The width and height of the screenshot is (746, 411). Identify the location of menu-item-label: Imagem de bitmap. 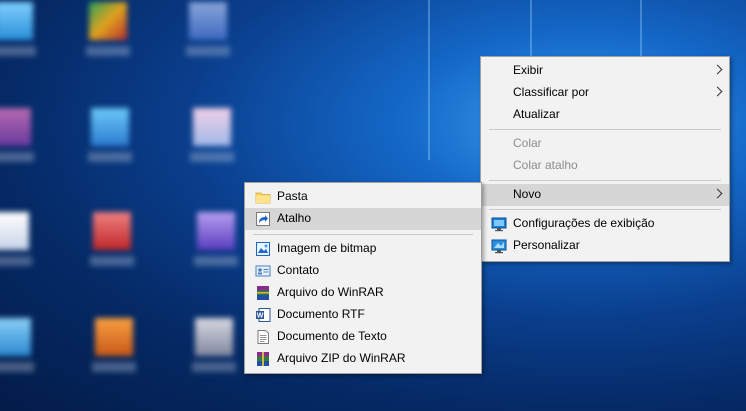
(327, 248).